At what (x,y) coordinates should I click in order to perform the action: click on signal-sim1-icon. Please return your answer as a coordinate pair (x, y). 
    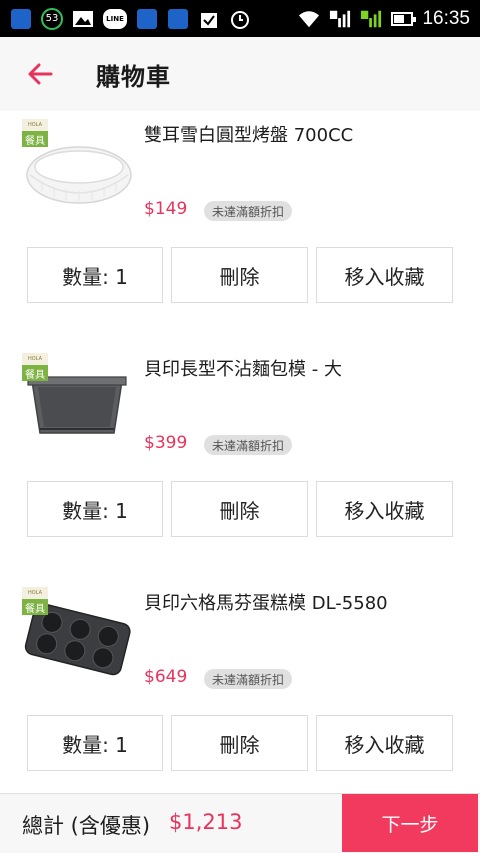
    Looking at the image, I should click on (340, 19).